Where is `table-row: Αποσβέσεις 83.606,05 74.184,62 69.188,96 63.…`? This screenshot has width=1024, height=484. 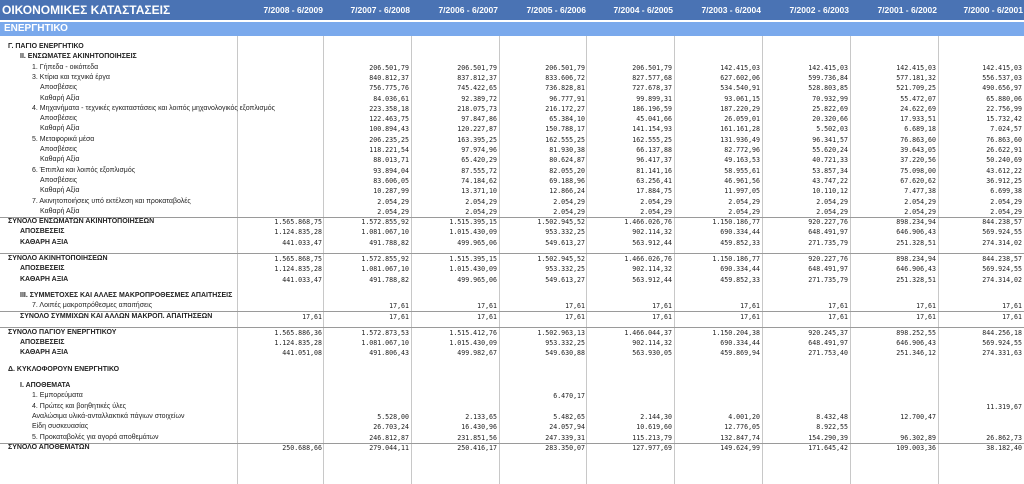
table-row: Αποσβέσεις 83.606,05 74.184,62 69.188,96 63.… is located at coordinates (512, 181).